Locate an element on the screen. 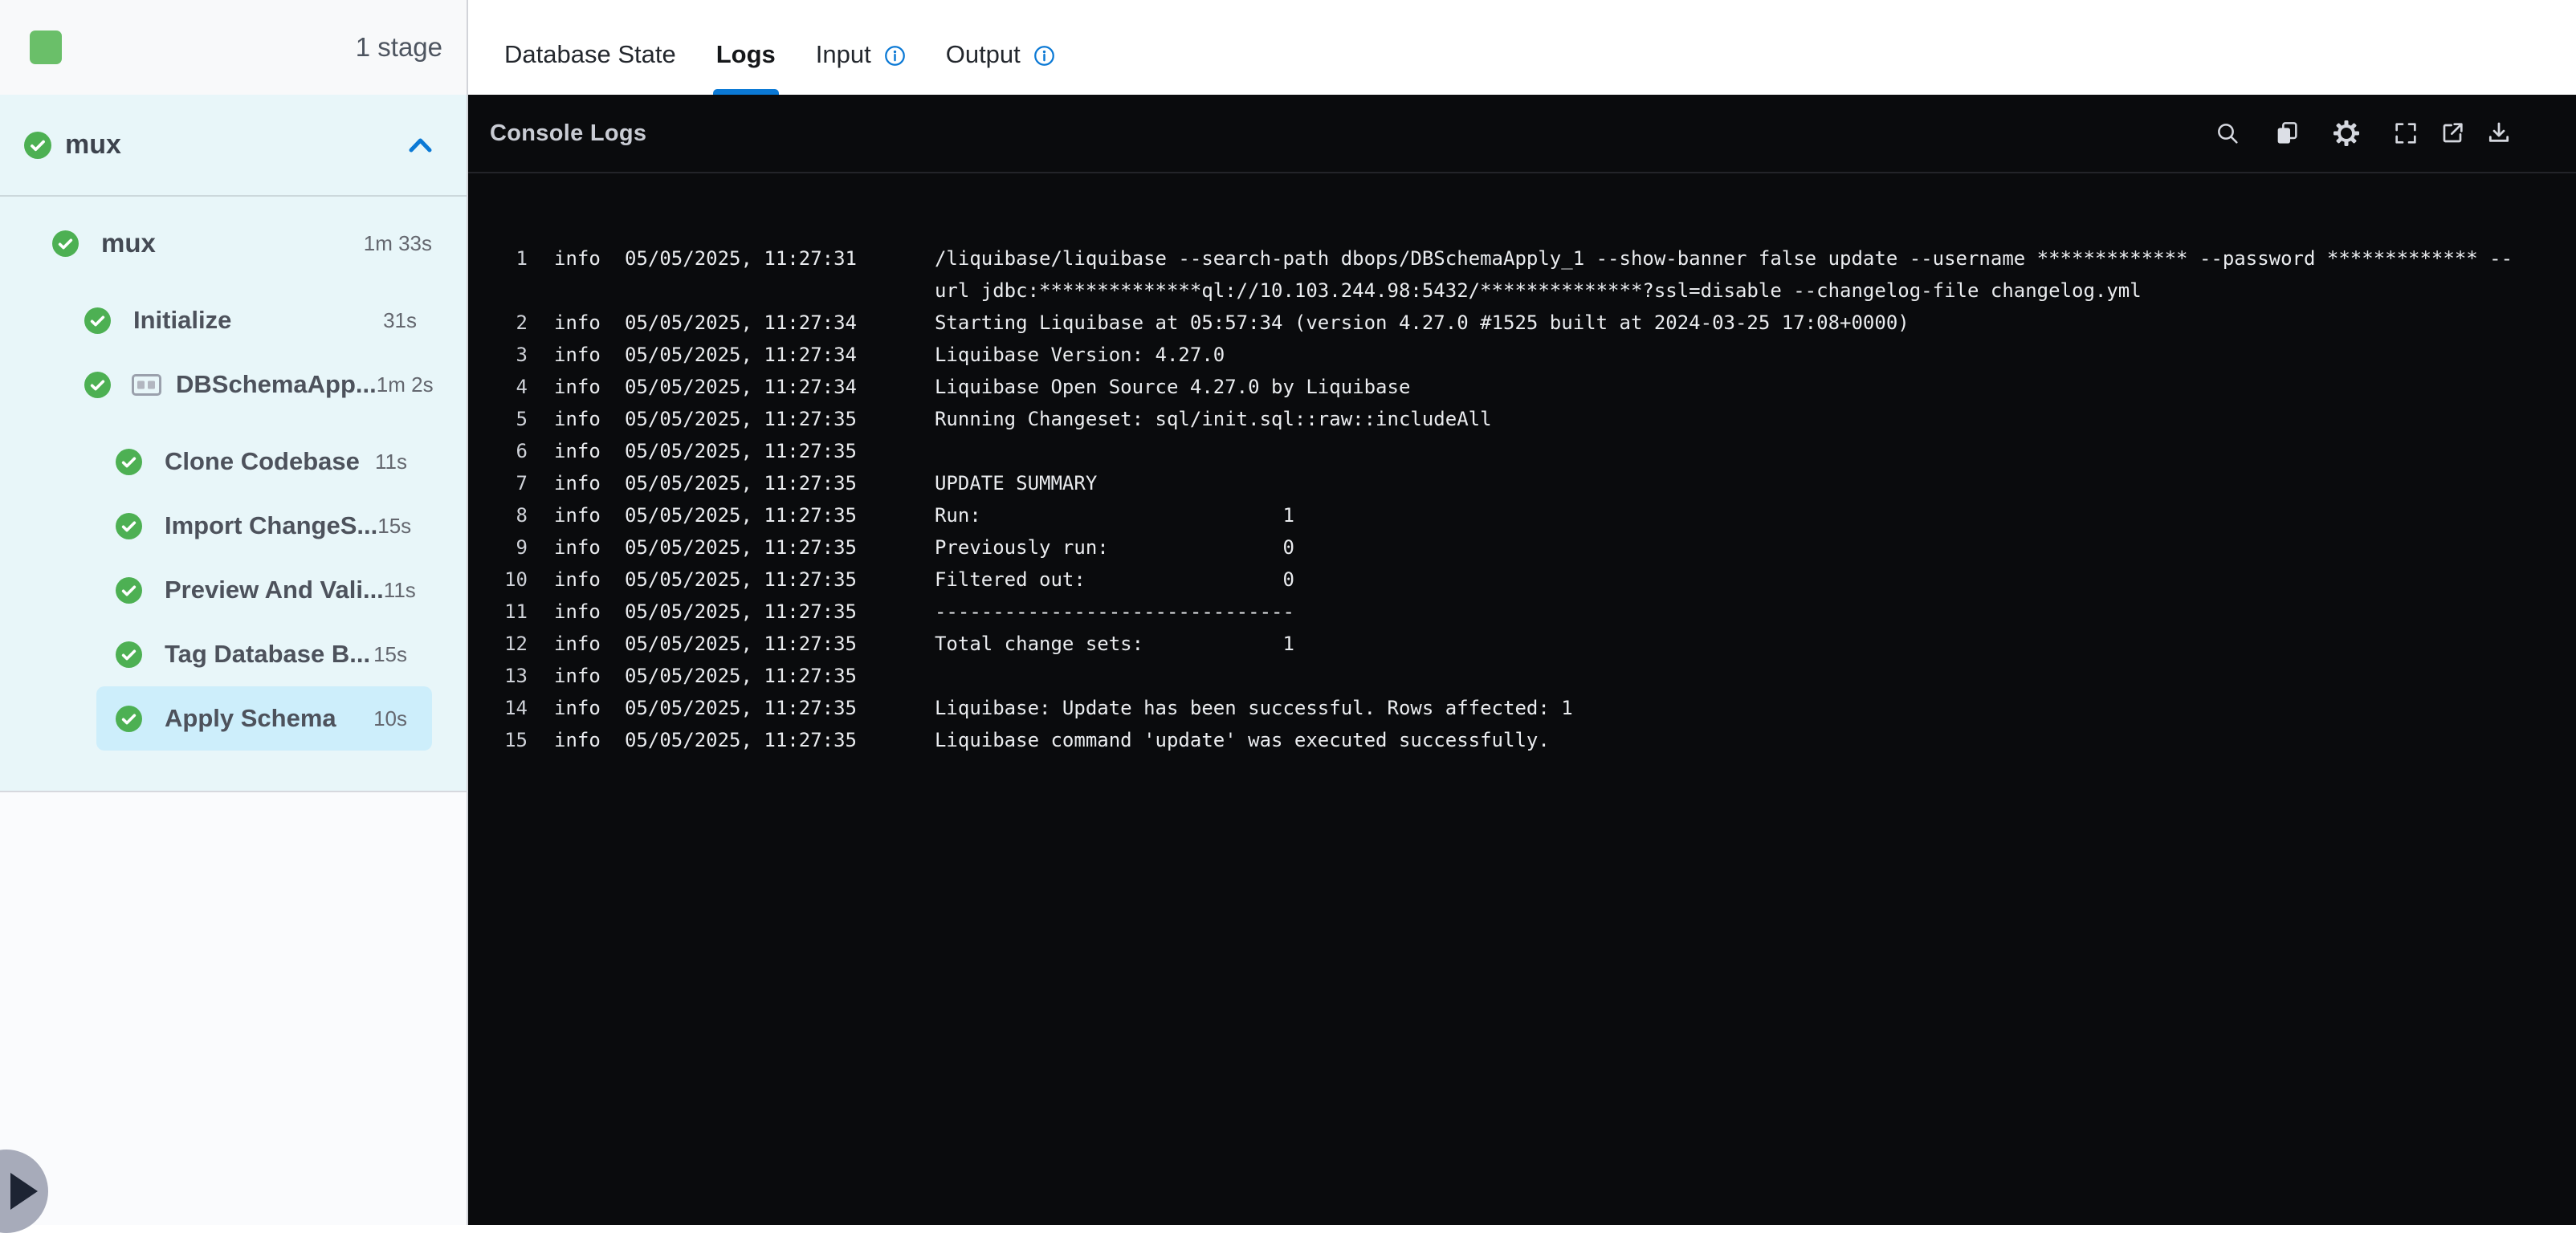  tab-bar: Database State Logs Input Output is located at coordinates (1522, 47).